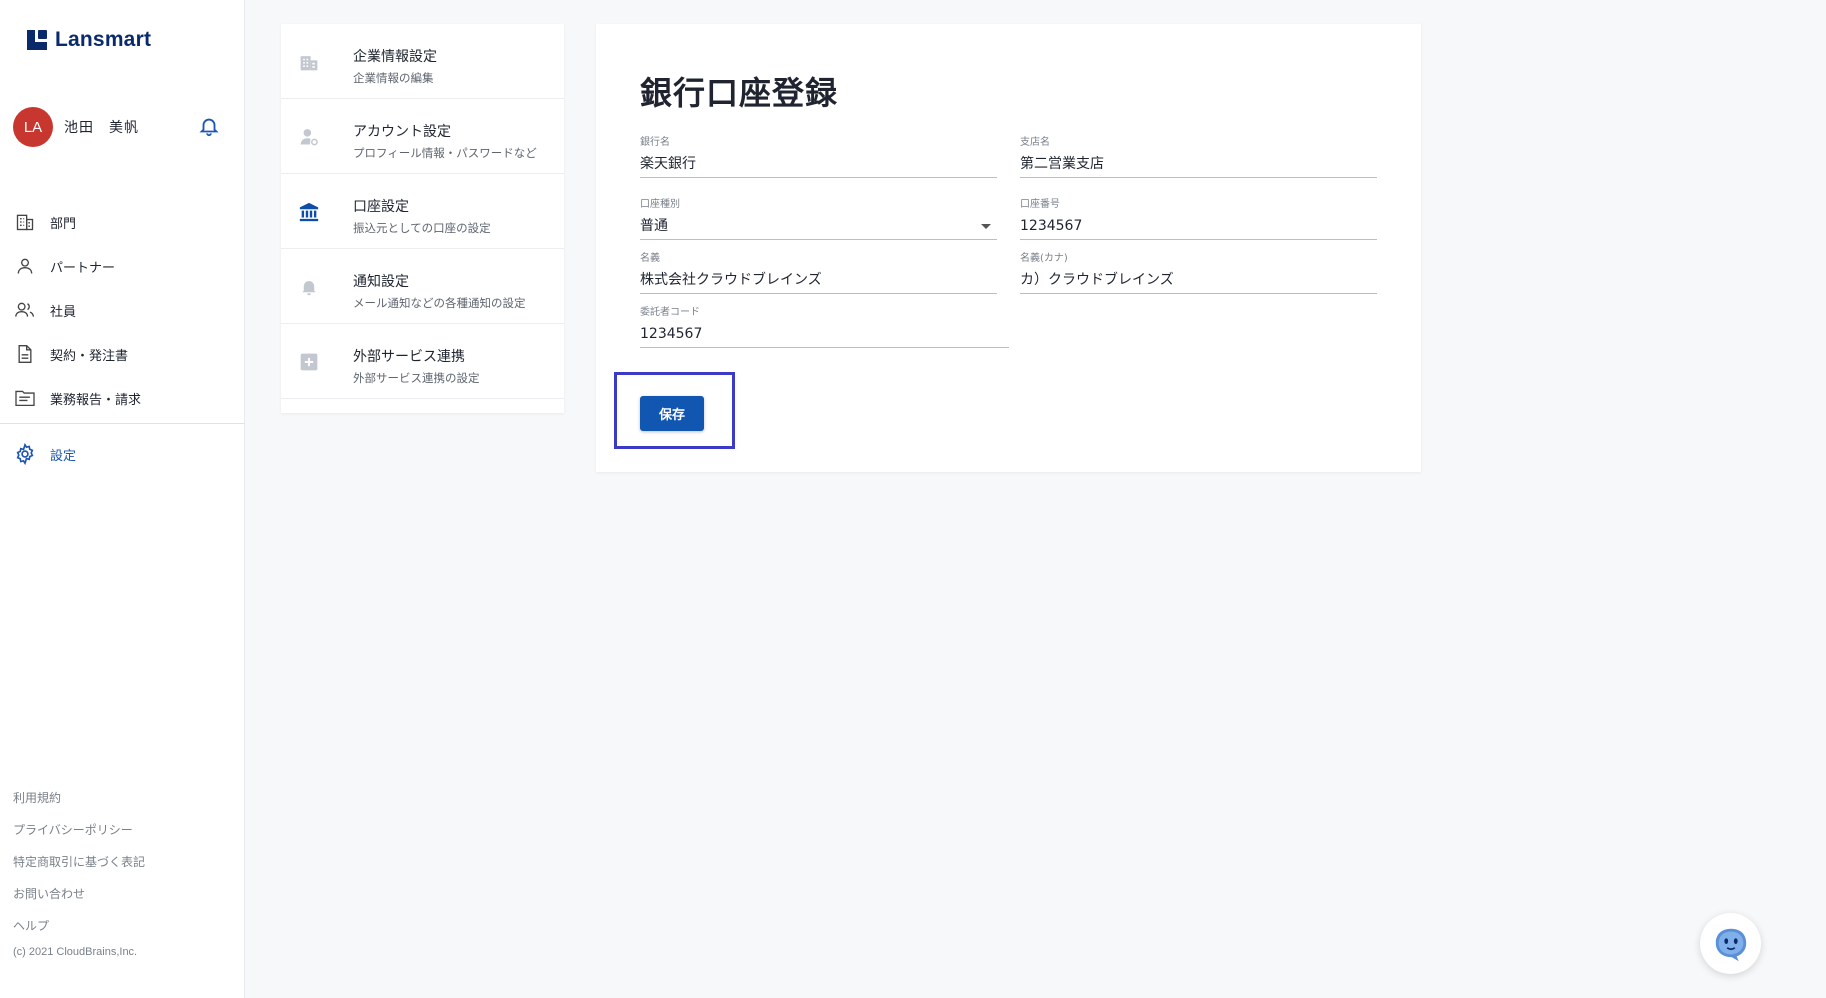  Describe the element at coordinates (103, 39) in the screenshot. I see `brand-name: Lansmart` at that location.